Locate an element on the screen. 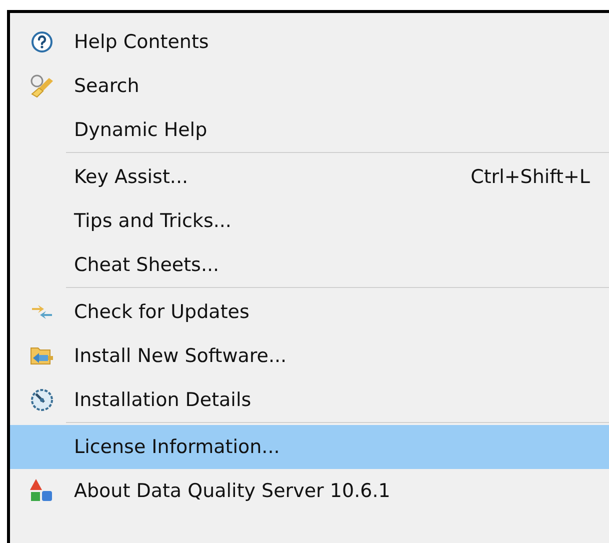  help-icon is located at coordinates (42, 42).